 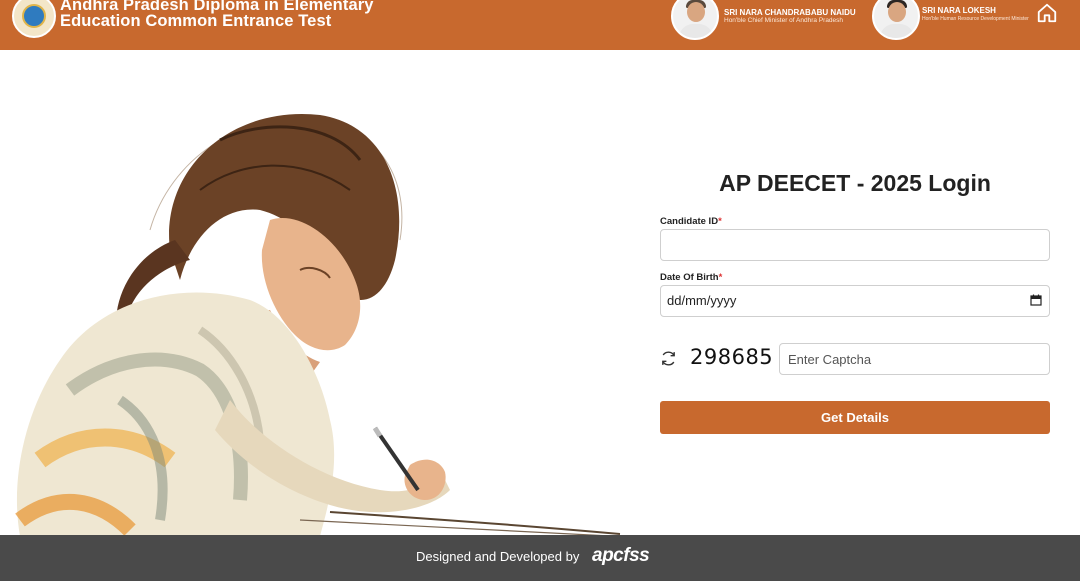 What do you see at coordinates (34, 19) in the screenshot?
I see `ap-emblem-logo` at bounding box center [34, 19].